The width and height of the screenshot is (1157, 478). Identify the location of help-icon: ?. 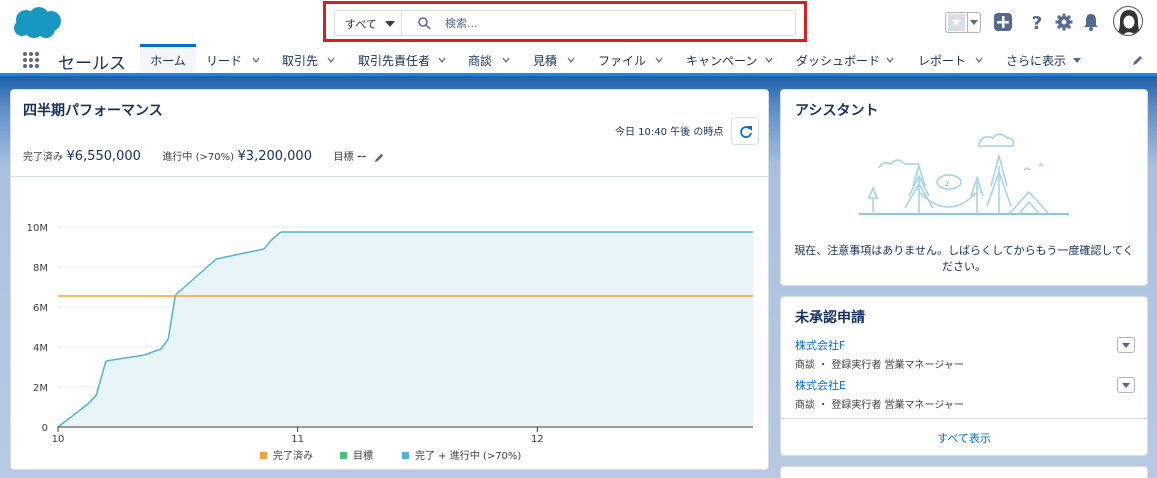
(1037, 22).